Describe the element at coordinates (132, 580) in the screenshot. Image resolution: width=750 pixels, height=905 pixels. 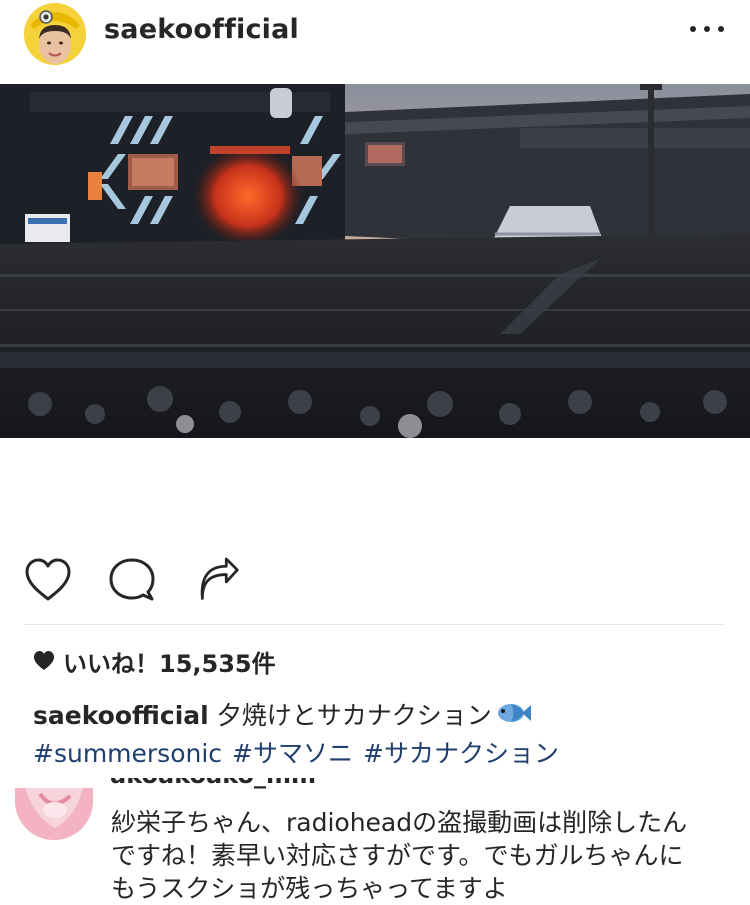
I see `comment-bubble-icon` at that location.